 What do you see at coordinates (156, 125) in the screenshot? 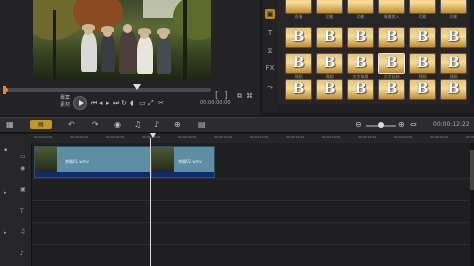
I see `auto-music-icon: ♪` at bounding box center [156, 125].